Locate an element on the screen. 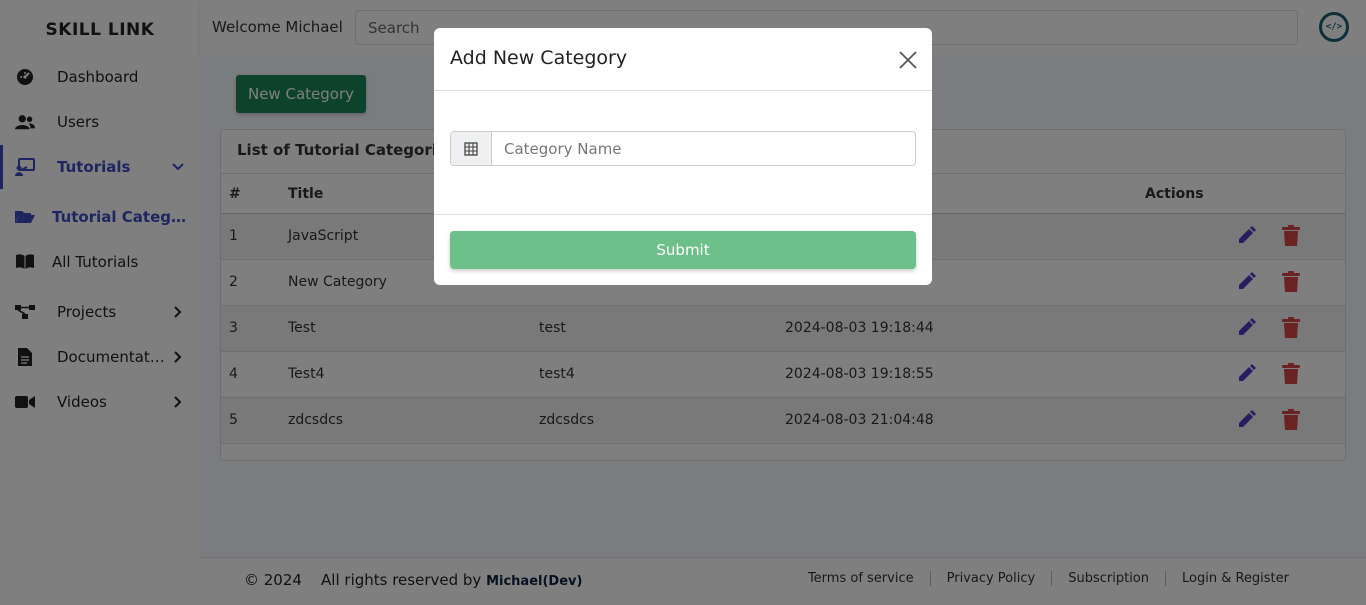 Image resolution: width=1366 pixels, height=605 pixels. close-icon is located at coordinates (908, 60).